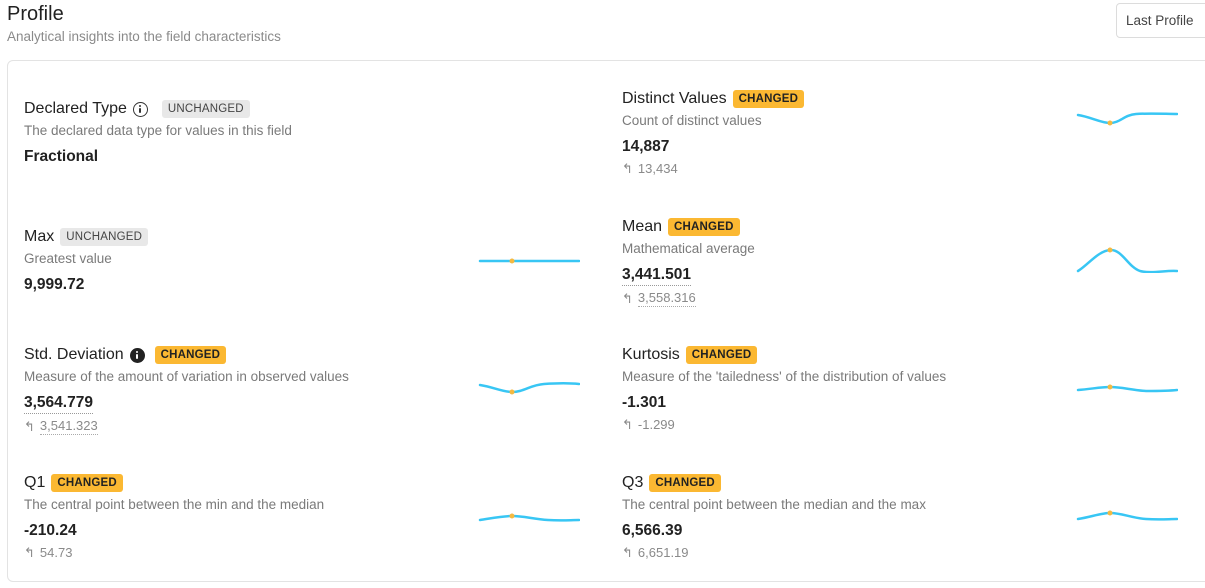  What do you see at coordinates (666, 298) in the screenshot?
I see `previous-value-text: 3,558.316` at bounding box center [666, 298].